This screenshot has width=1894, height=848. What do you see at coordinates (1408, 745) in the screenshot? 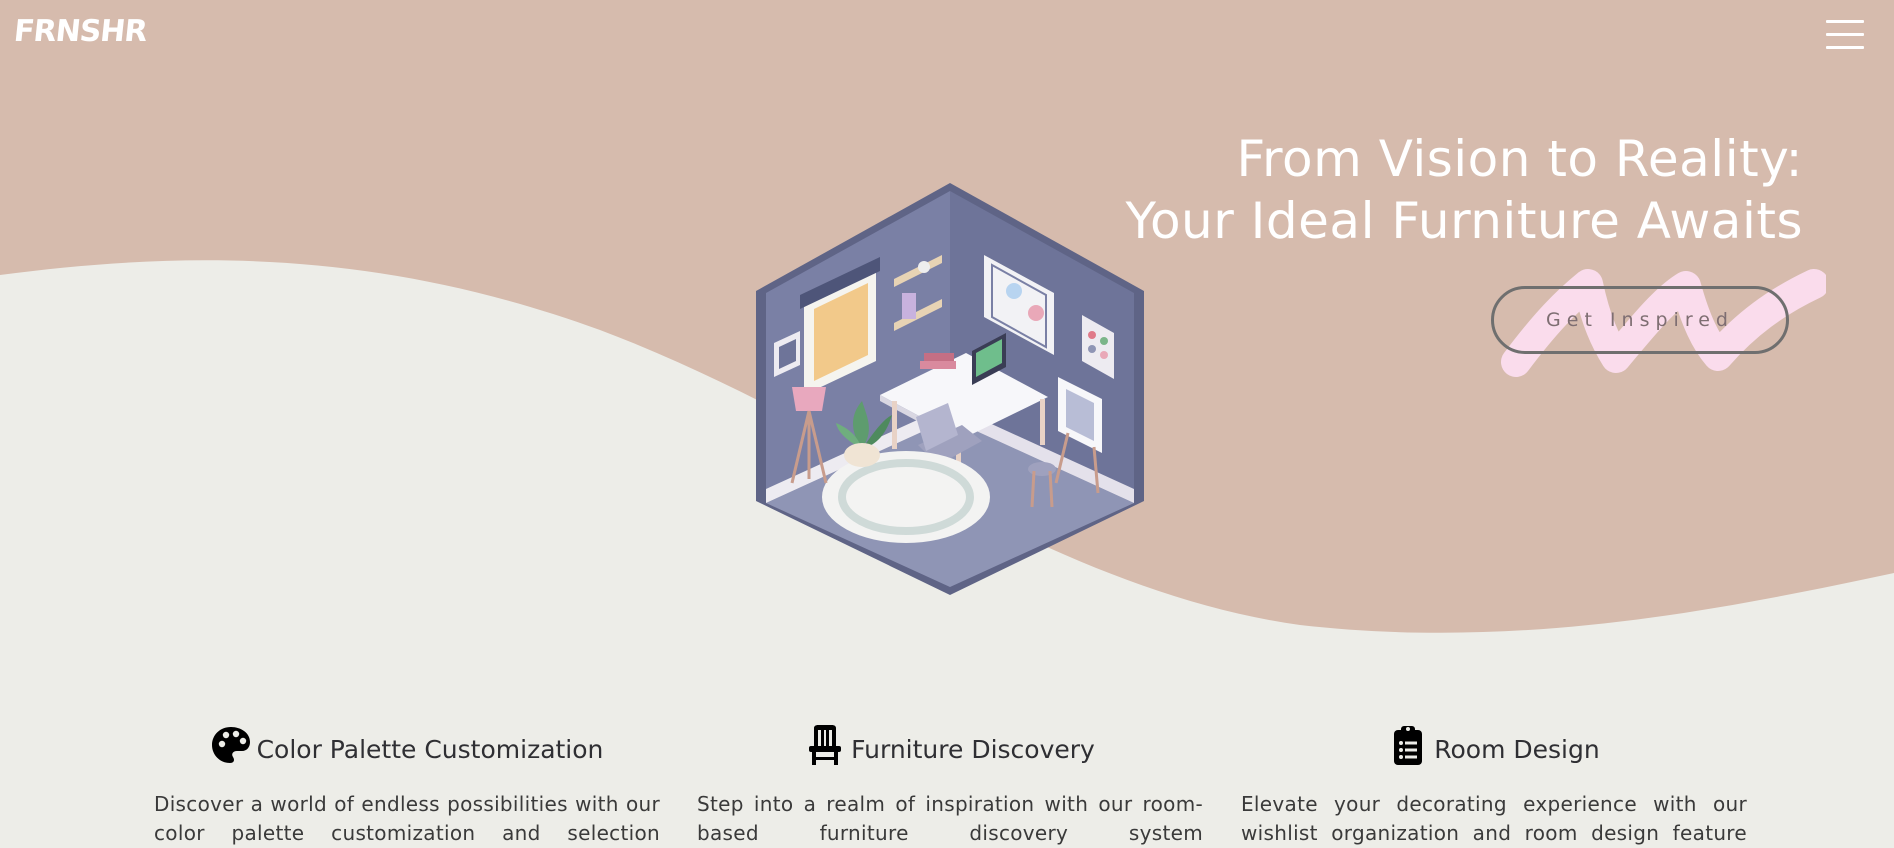
I see `clipboard-list-icon` at bounding box center [1408, 745].